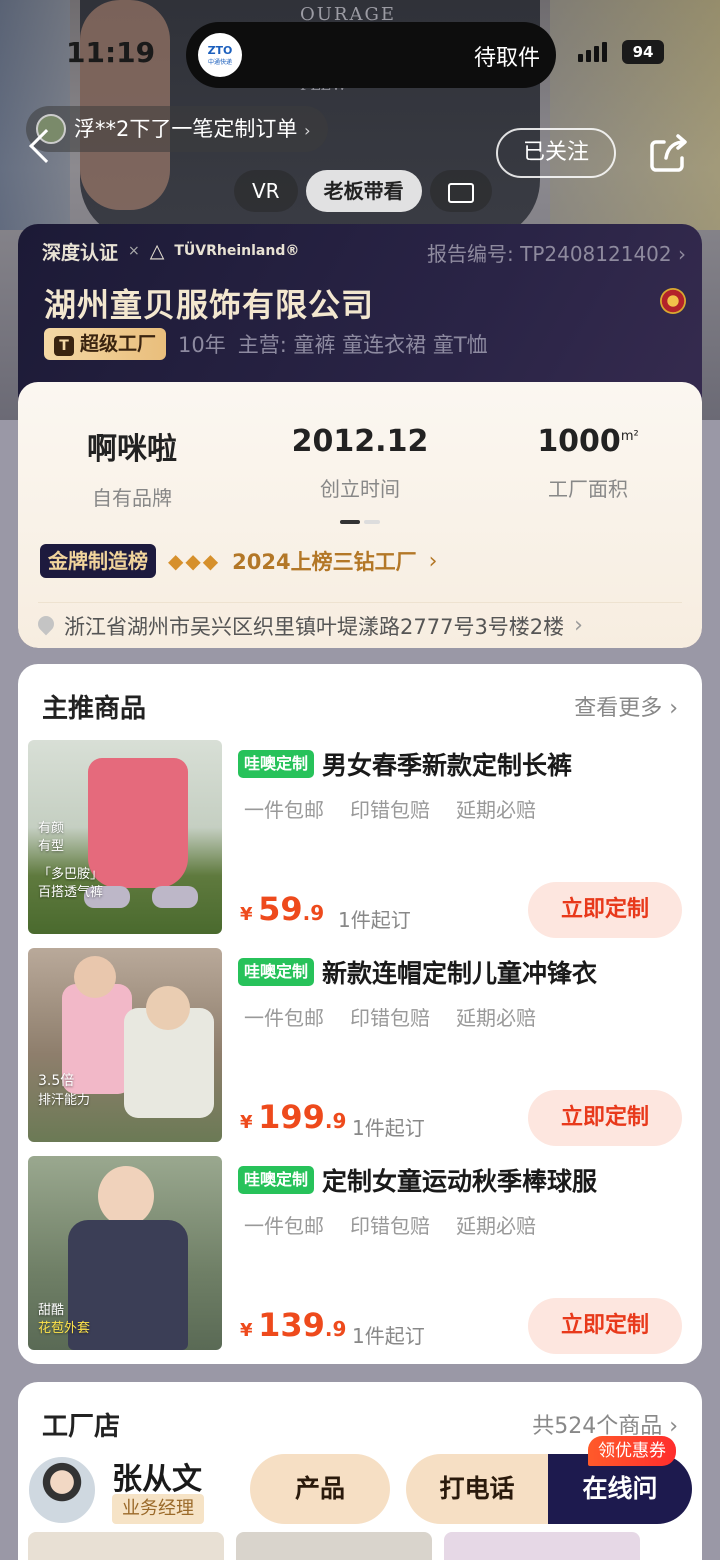 The image size is (720, 1560). I want to click on factory-logo-icon: T, so click(64, 346).